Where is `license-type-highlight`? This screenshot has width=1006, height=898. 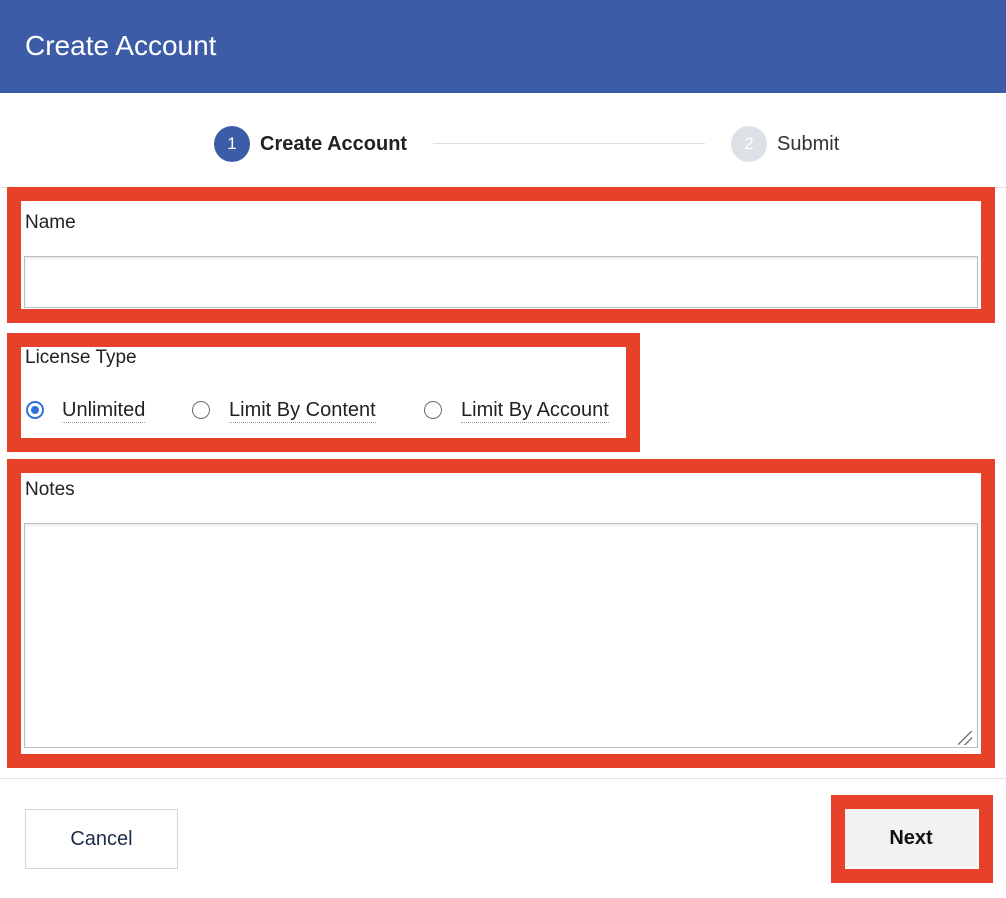
license-type-highlight is located at coordinates (323, 392).